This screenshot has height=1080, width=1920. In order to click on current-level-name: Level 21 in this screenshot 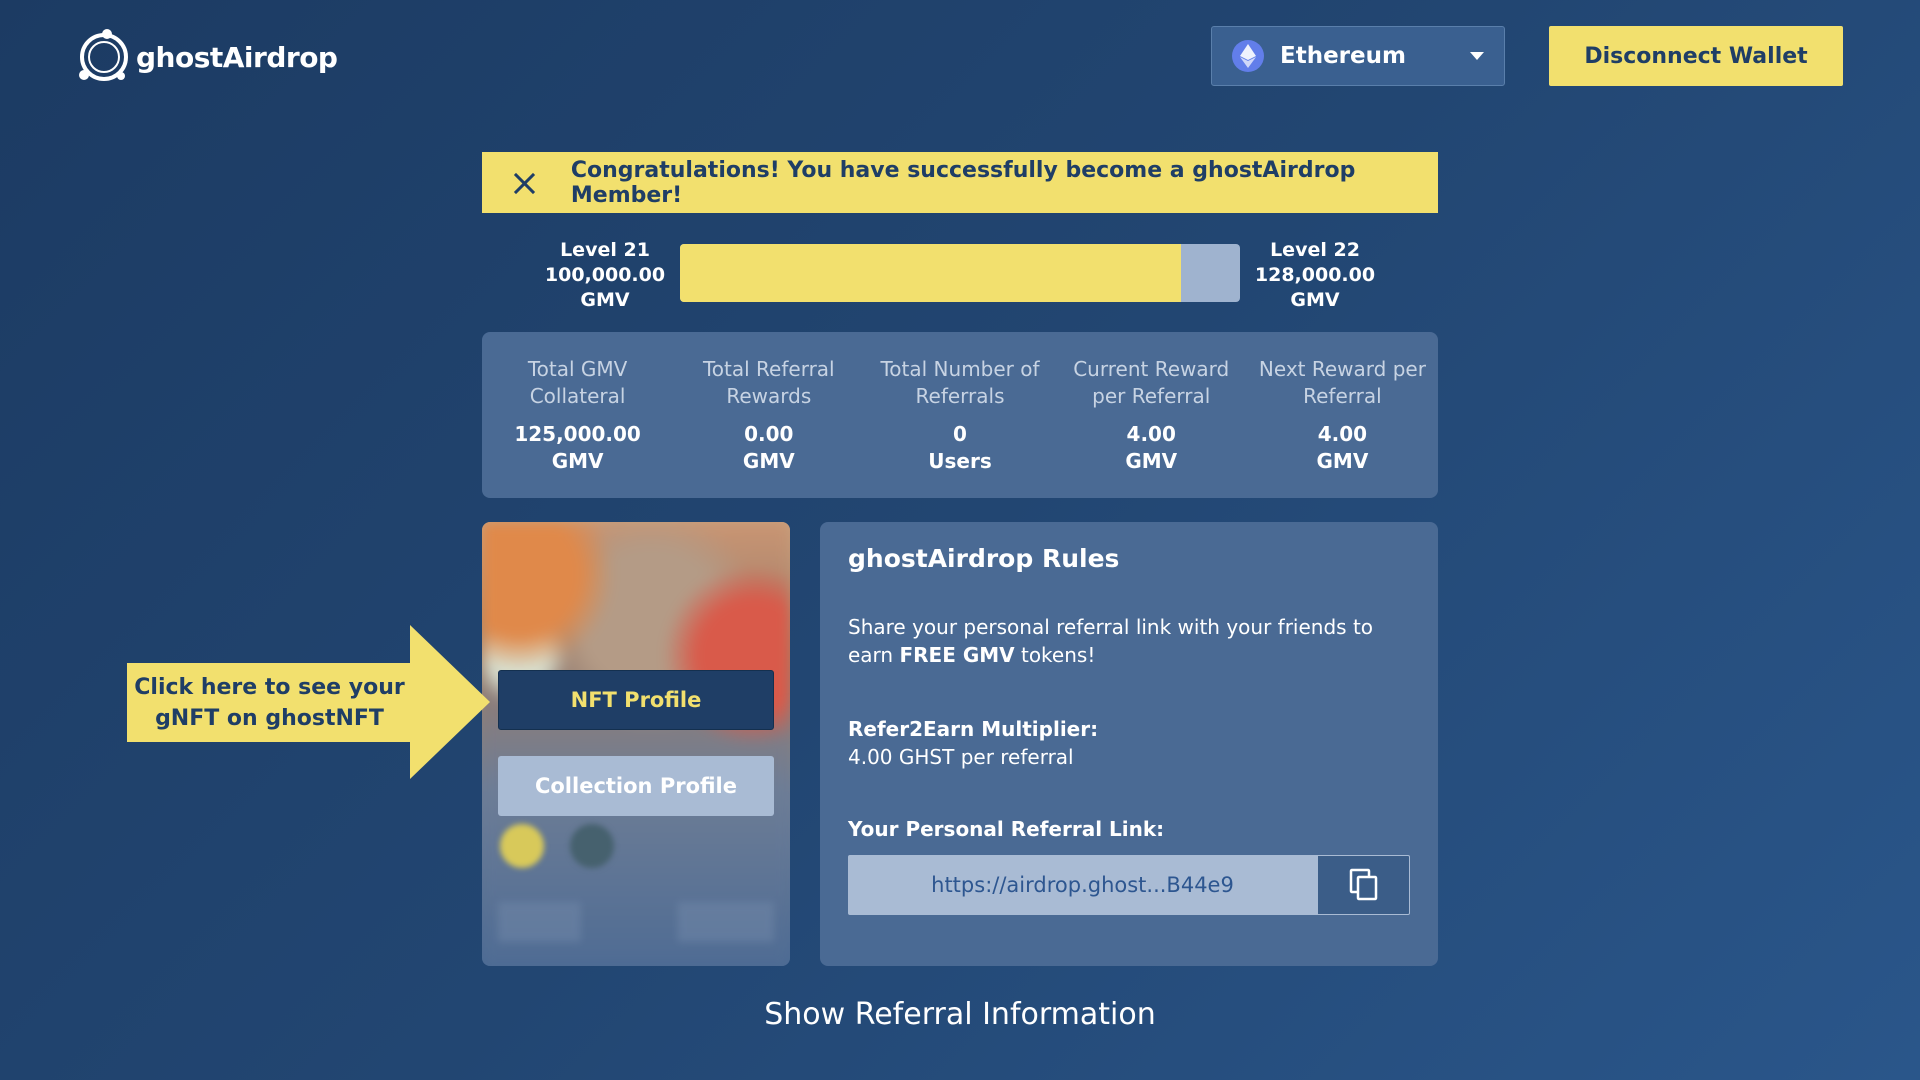, I will do `click(605, 250)`.